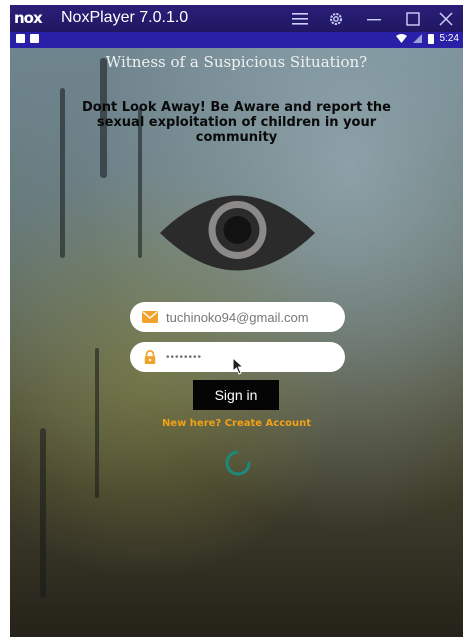 This screenshot has width=463, height=637. I want to click on window-title: NoxPlayer 7.0.1.0, so click(125, 17).